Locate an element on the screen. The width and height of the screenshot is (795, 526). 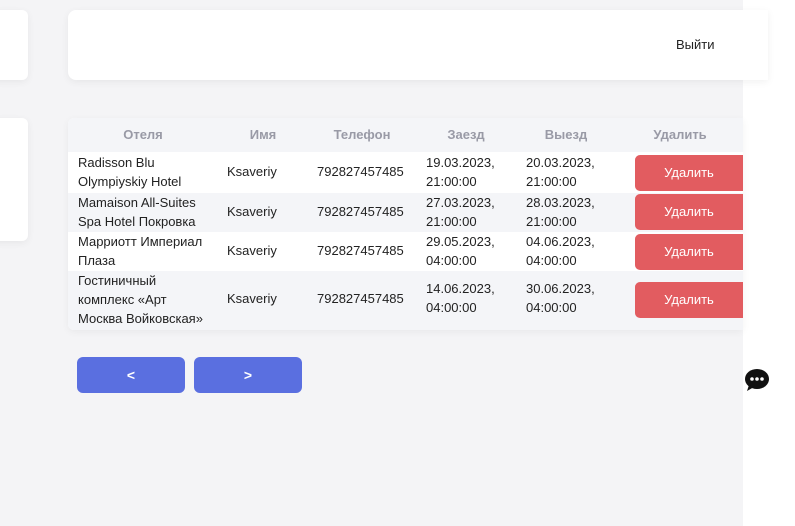
logout-link: Выйти is located at coordinates (695, 44).